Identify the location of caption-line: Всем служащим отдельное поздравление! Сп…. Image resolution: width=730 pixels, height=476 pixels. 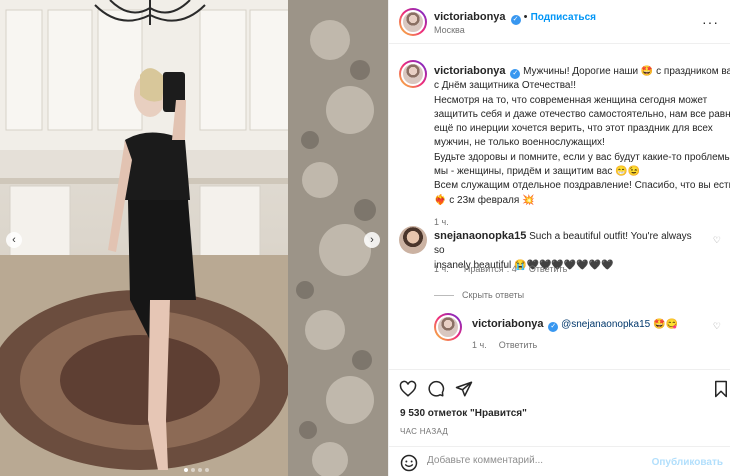
(582, 186).